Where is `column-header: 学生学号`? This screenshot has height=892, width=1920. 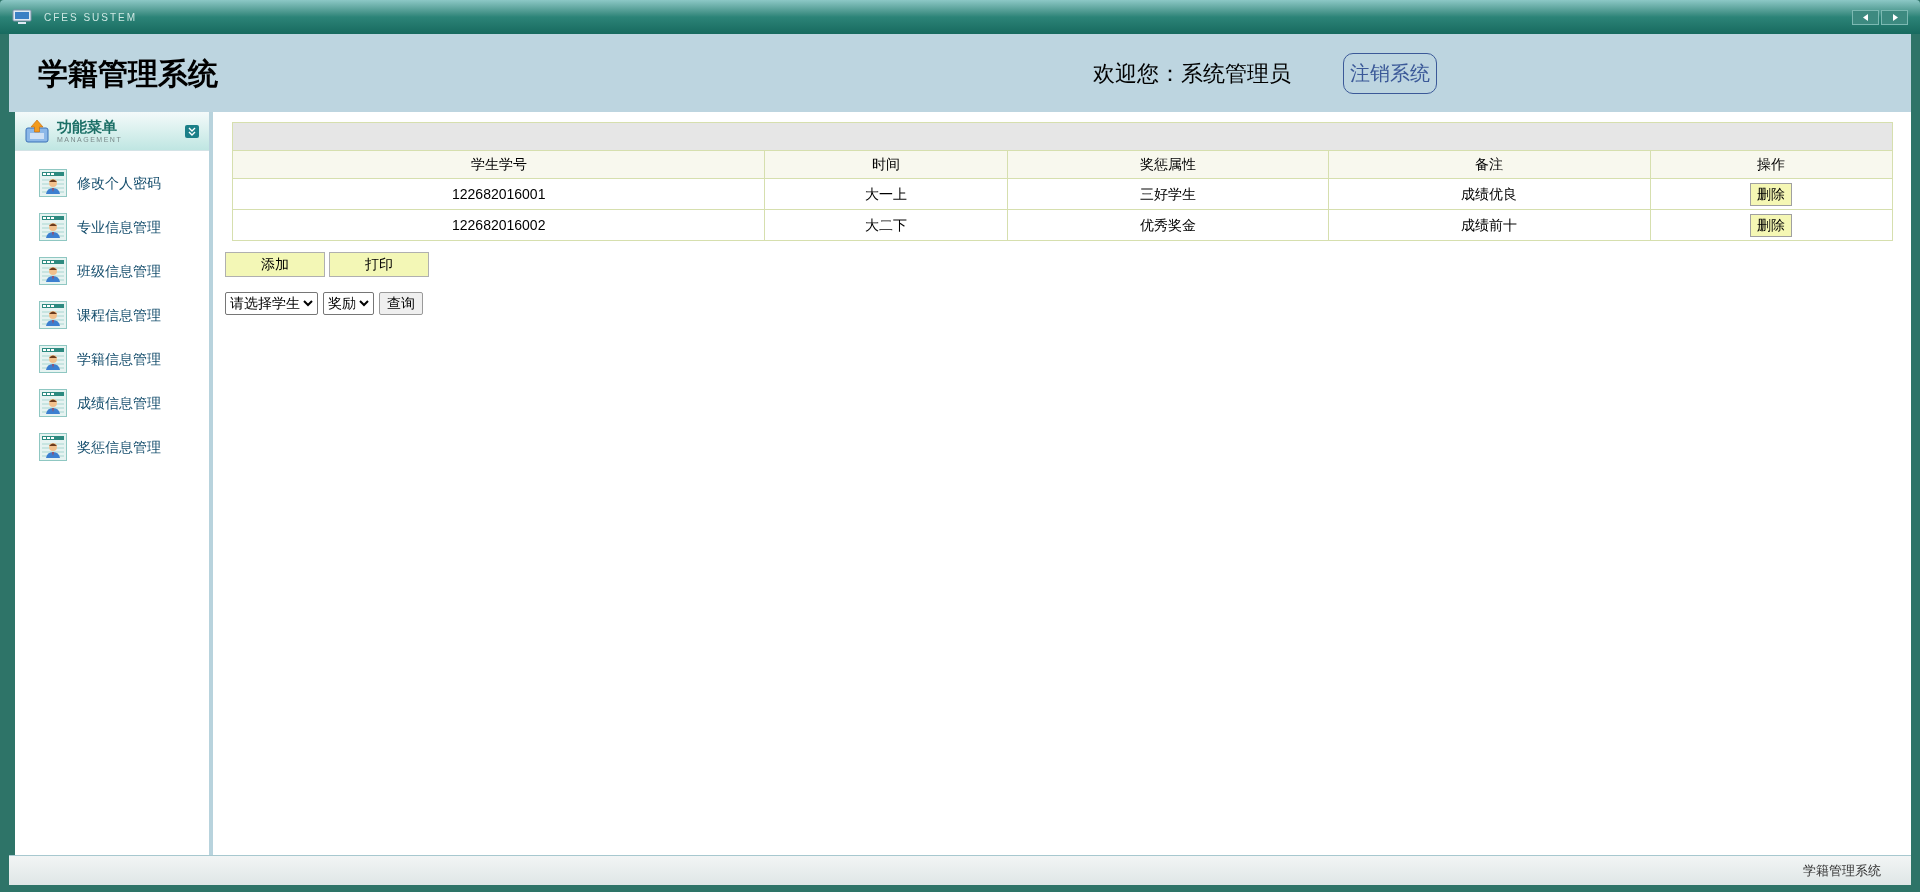 column-header: 学生学号 is located at coordinates (498, 164).